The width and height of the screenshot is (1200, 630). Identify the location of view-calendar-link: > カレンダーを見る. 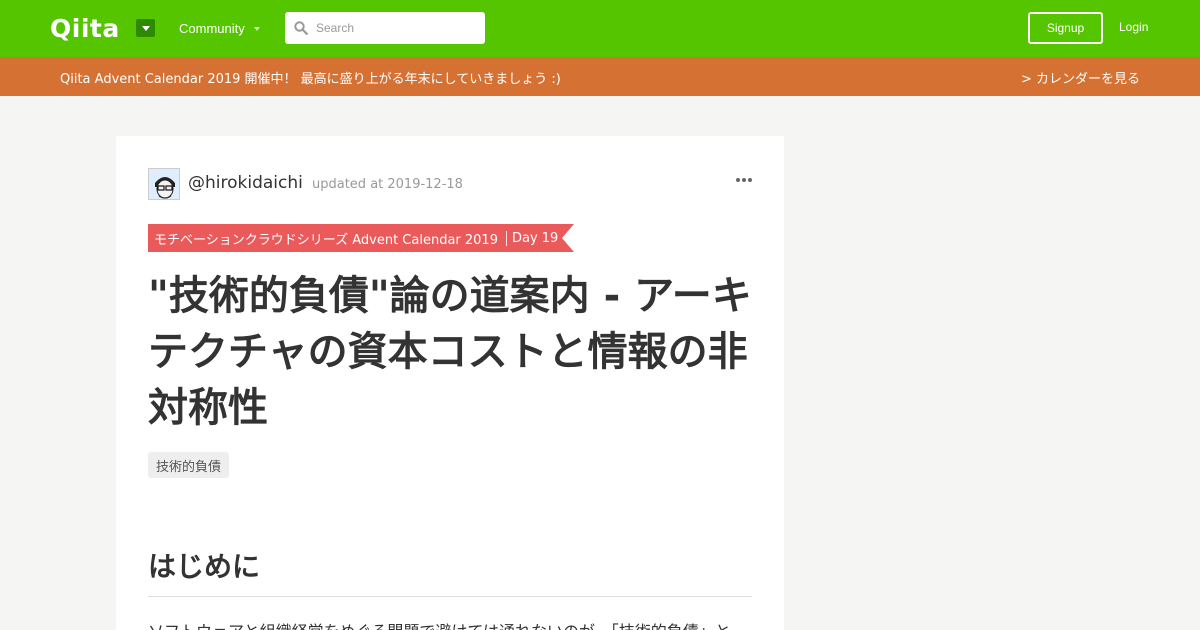
(1080, 77).